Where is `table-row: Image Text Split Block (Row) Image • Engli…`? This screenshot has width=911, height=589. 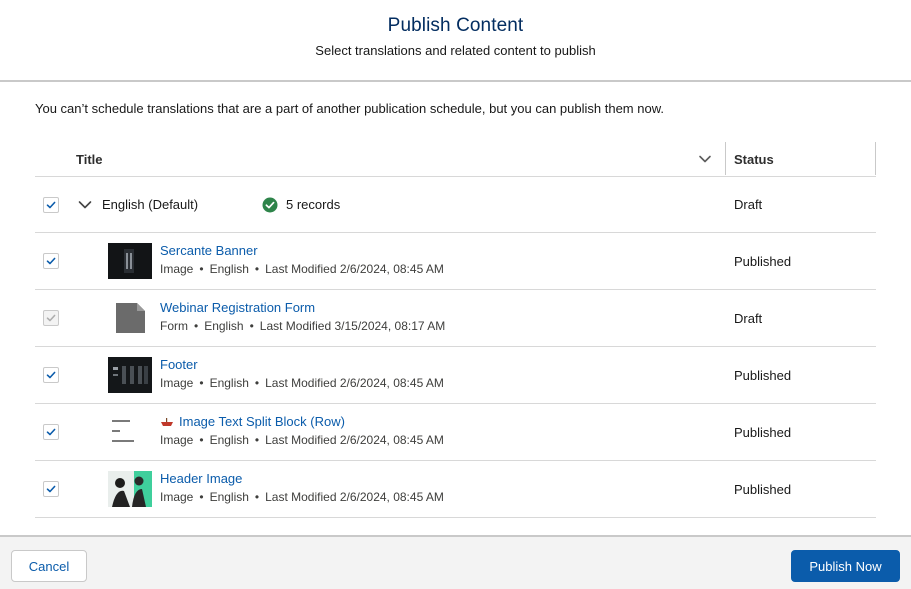 table-row: Image Text Split Block (Row) Image • Engli… is located at coordinates (455, 432).